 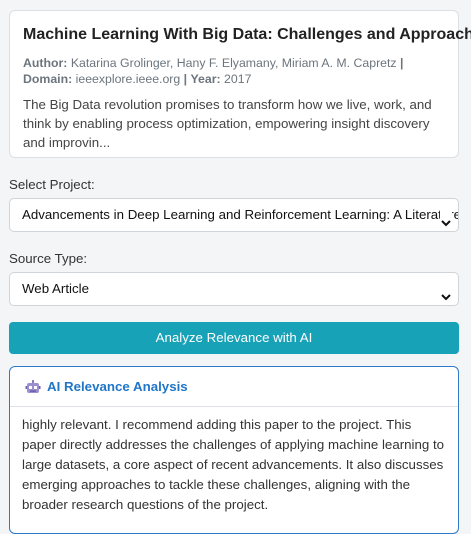 I want to click on robot-icon, so click(x=33, y=387).